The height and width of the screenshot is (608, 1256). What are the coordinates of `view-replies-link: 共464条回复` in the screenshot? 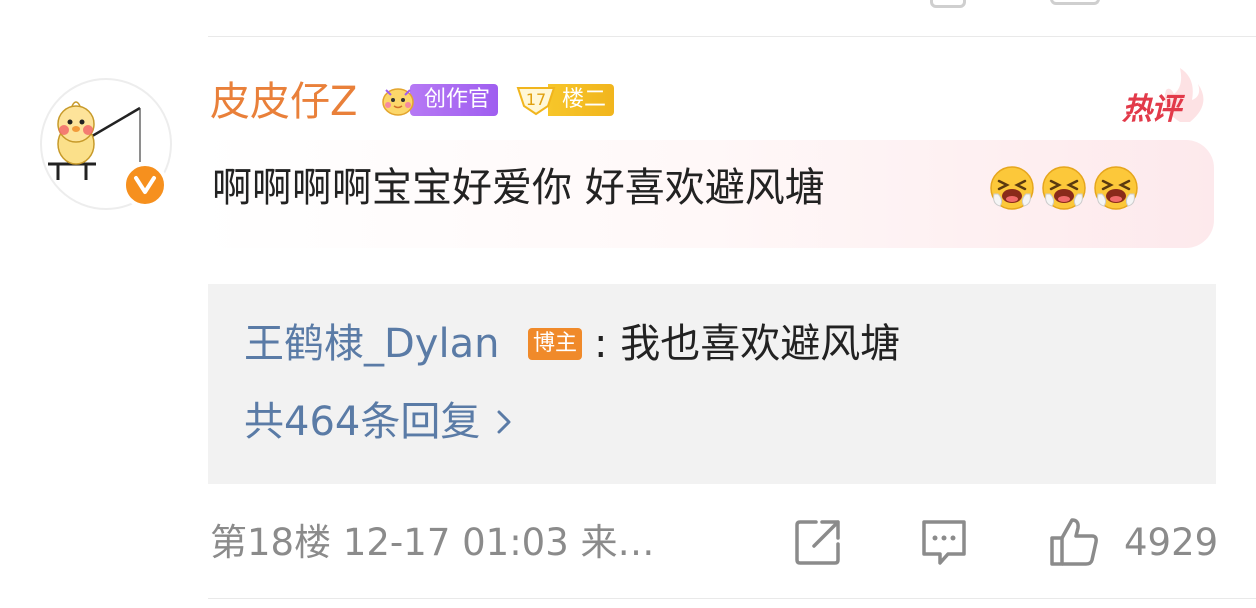 It's located at (379, 422).